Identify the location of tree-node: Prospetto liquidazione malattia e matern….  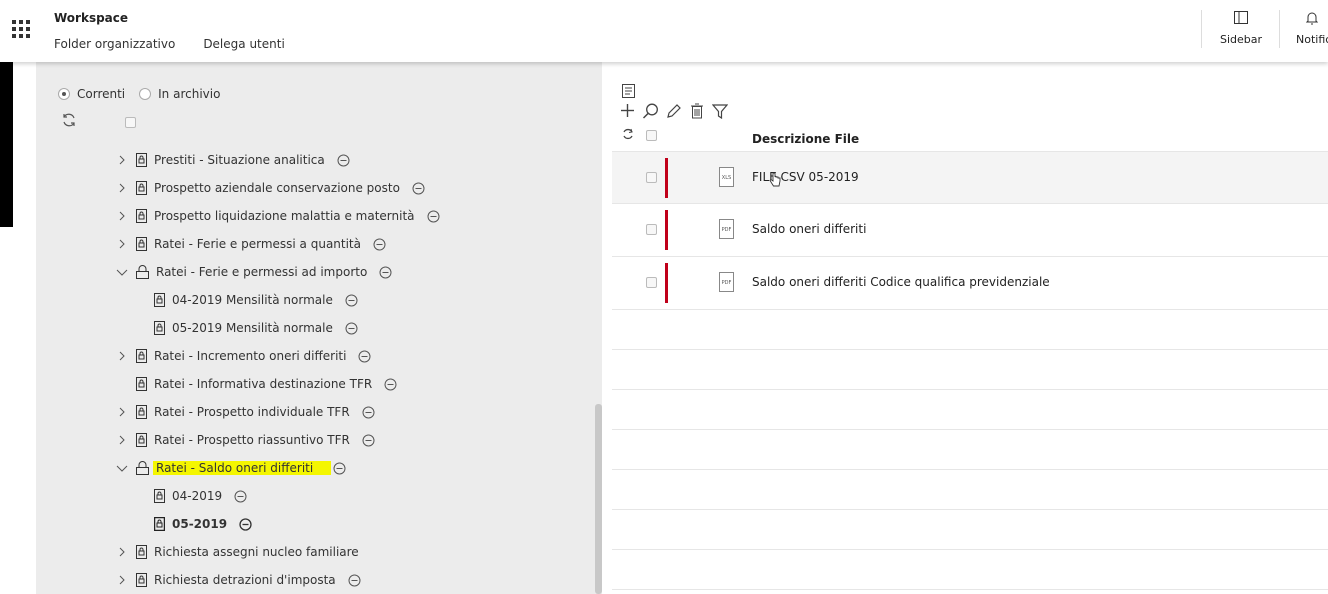
(278, 216).